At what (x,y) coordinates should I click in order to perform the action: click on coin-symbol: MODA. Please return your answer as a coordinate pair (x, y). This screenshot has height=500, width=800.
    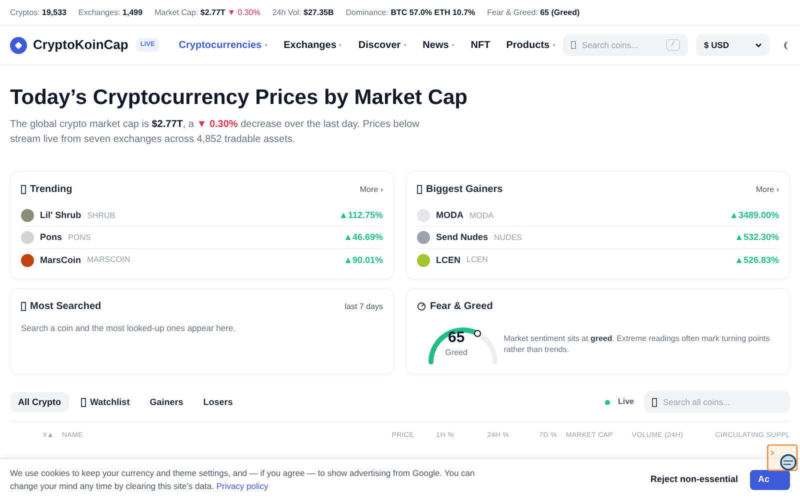
    Looking at the image, I should click on (482, 216).